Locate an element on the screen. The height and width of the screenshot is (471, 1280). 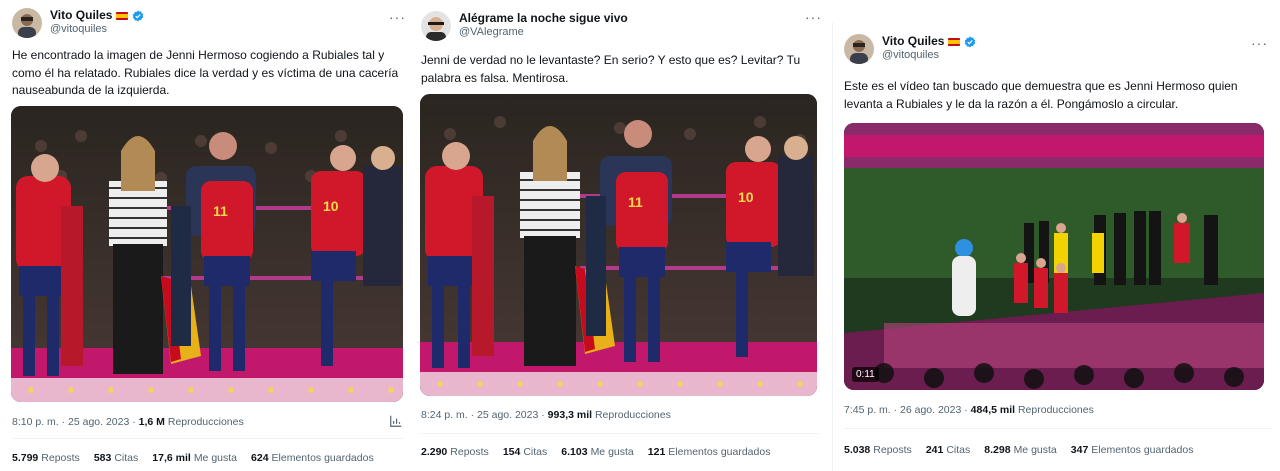
analytics-icon is located at coordinates (396, 421).